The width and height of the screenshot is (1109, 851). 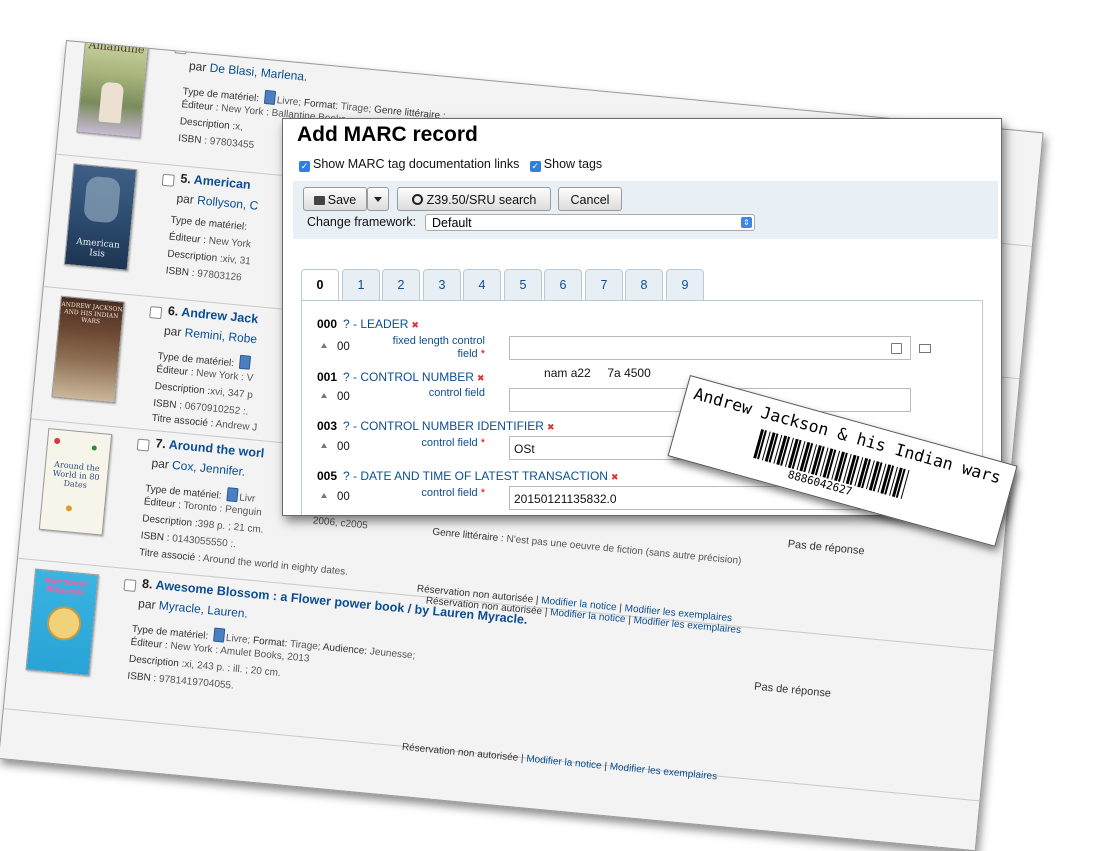 What do you see at coordinates (644, 284) in the screenshot?
I see `tab-8: 8` at bounding box center [644, 284].